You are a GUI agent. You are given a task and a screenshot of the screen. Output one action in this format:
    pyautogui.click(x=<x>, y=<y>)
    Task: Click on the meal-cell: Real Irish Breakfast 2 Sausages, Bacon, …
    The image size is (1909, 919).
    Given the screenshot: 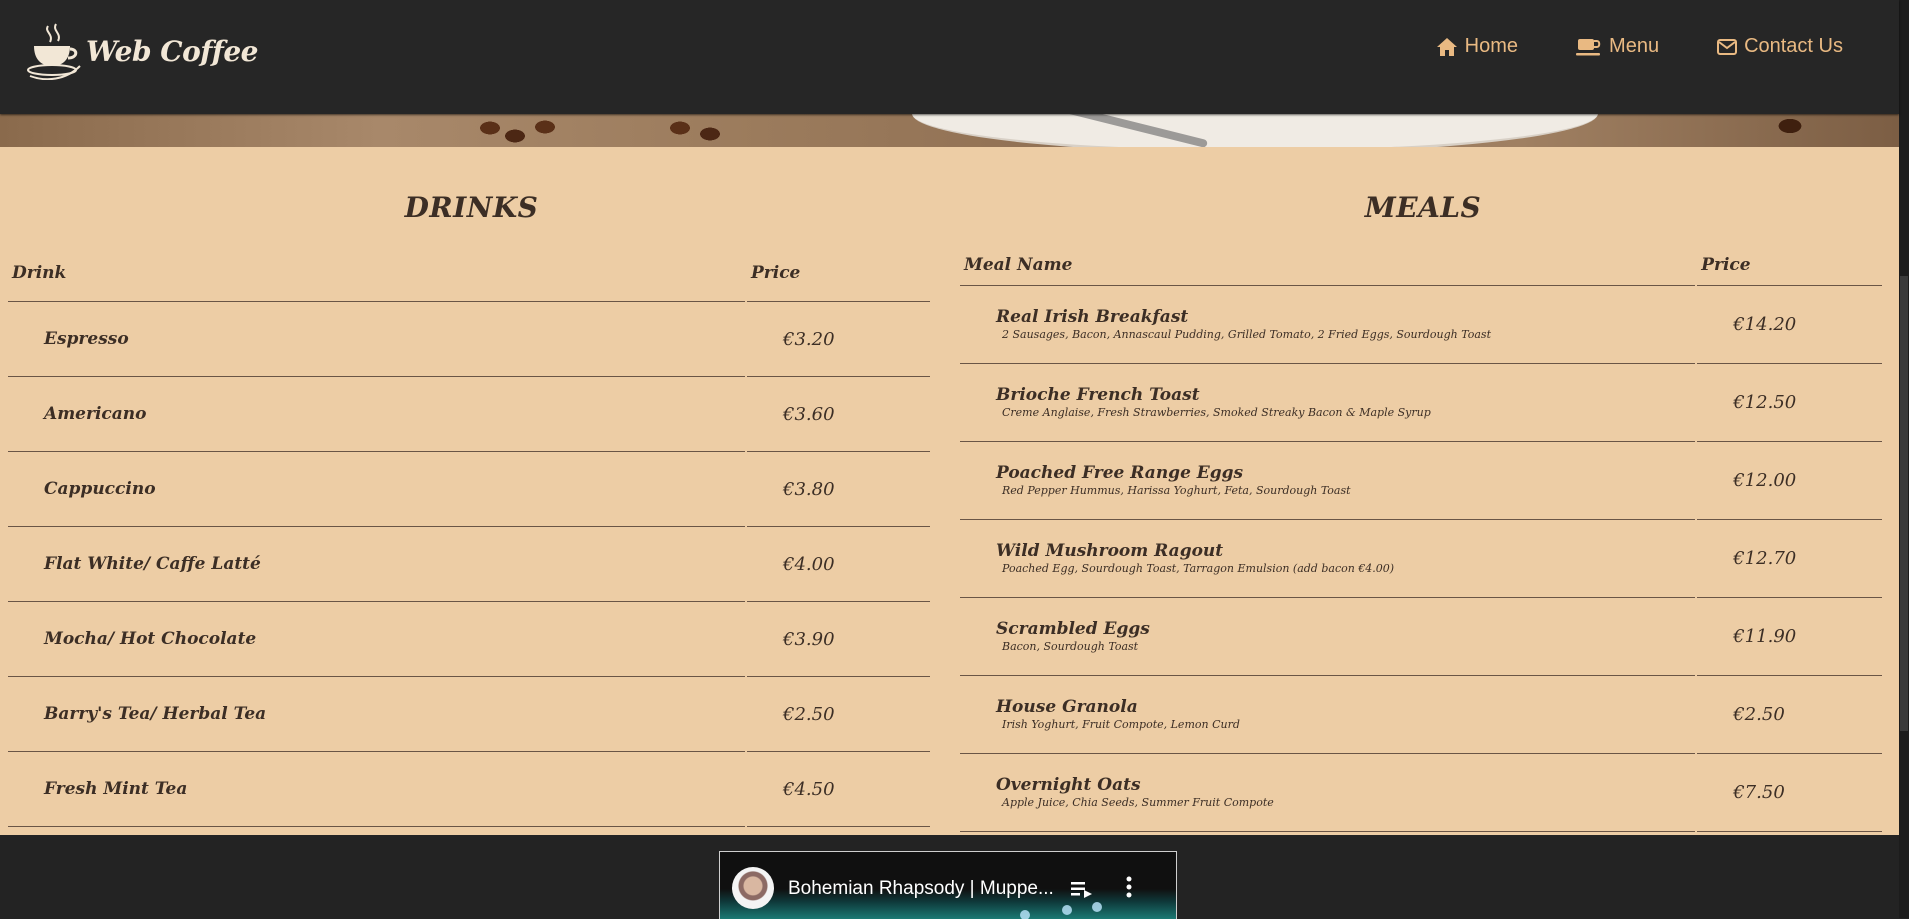 What is the action you would take?
    pyautogui.click(x=1328, y=325)
    